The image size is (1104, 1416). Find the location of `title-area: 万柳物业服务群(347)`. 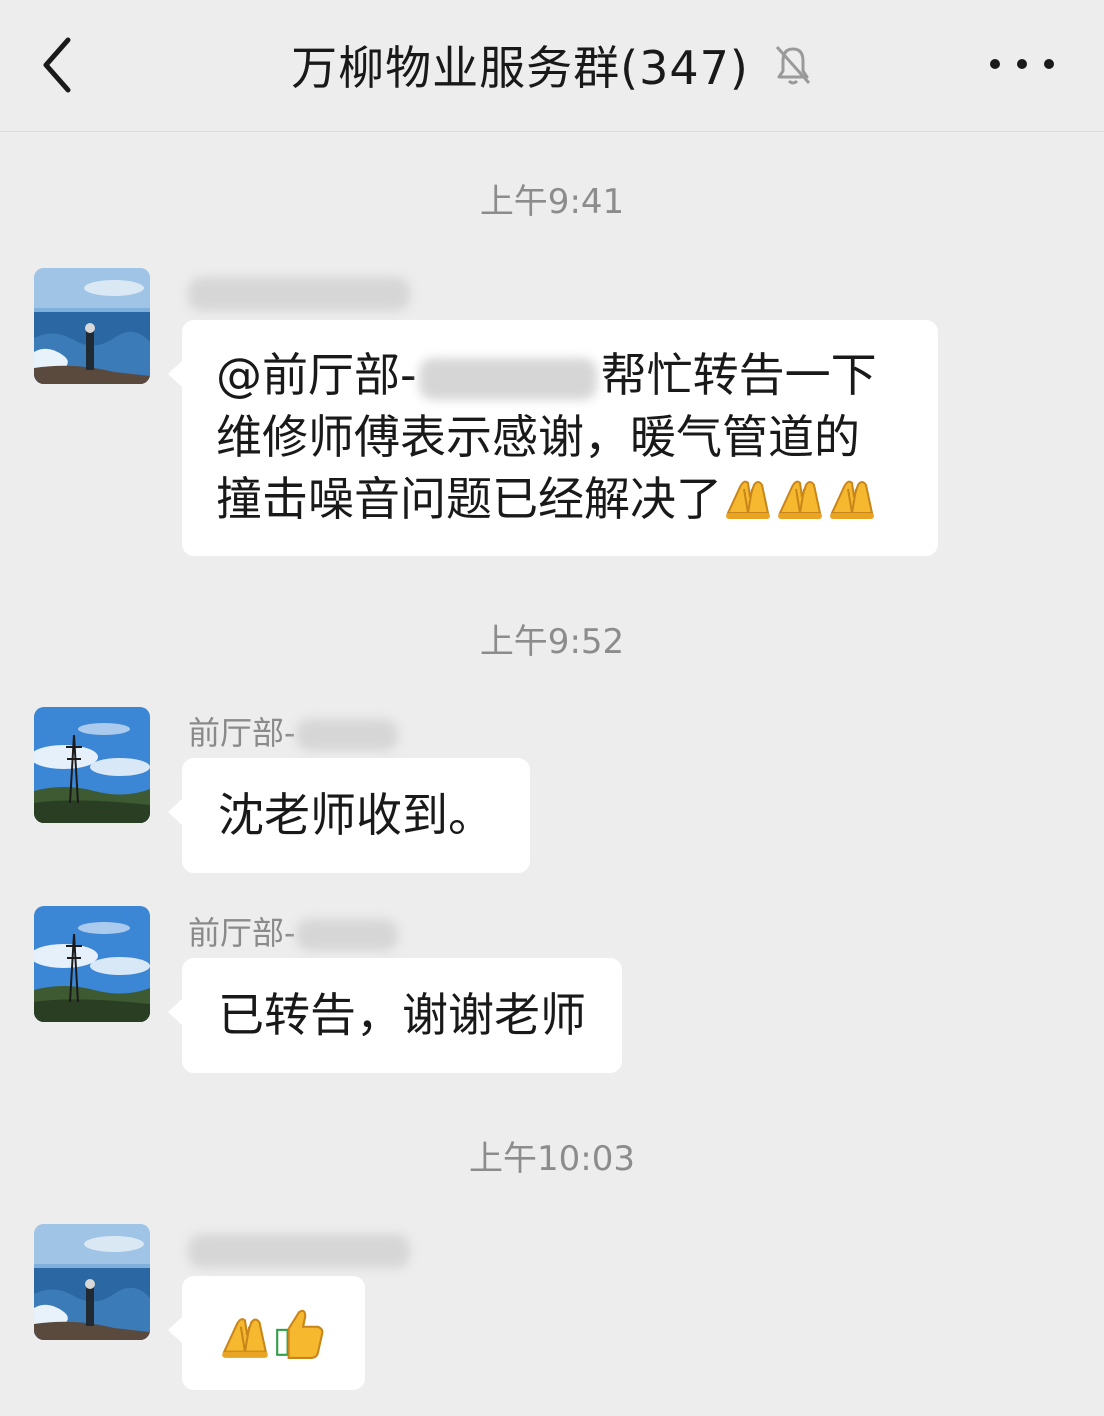

title-area: 万柳物业服务群(347) is located at coordinates (552, 65).